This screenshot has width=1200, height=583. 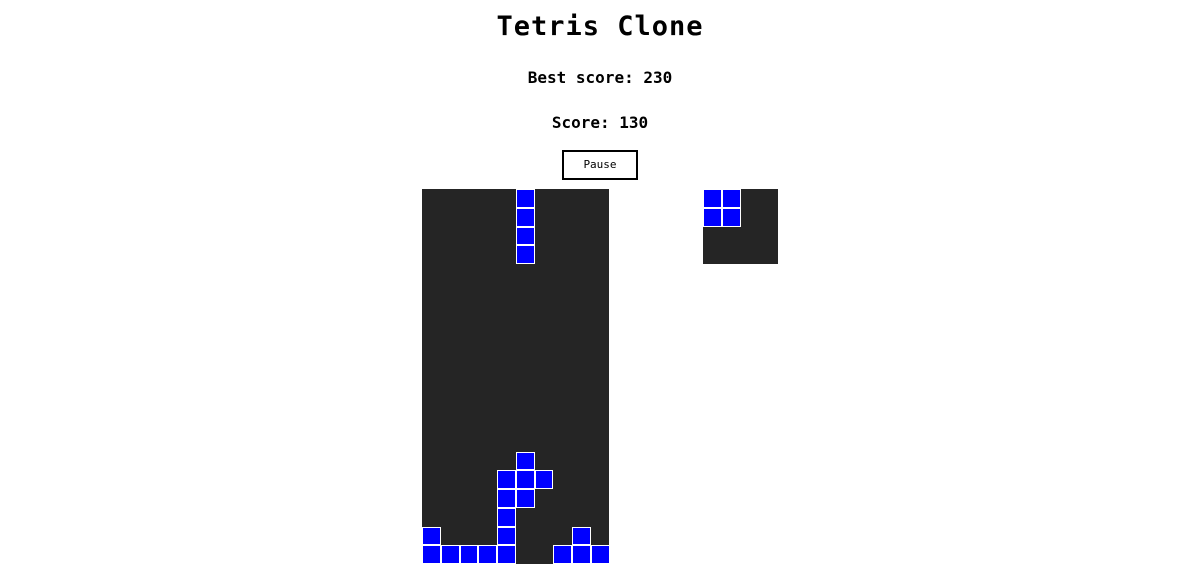 What do you see at coordinates (600, 122) in the screenshot?
I see `current-score: Score: 130` at bounding box center [600, 122].